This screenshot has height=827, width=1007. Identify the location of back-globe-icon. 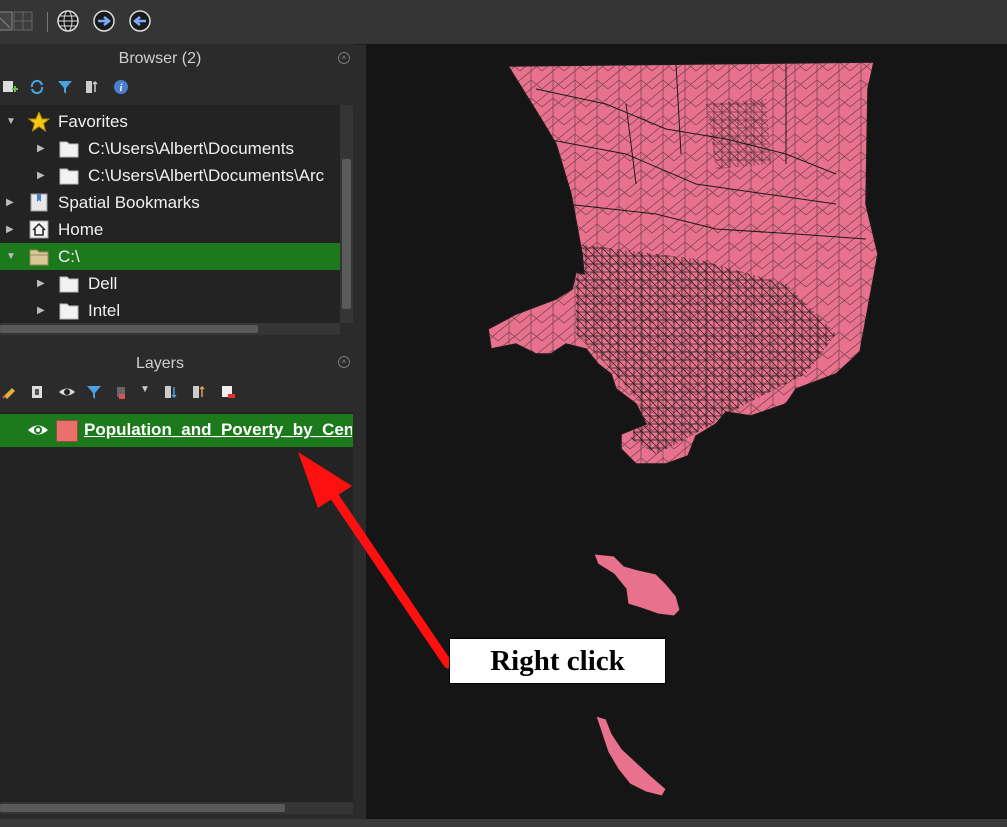
(140, 21).